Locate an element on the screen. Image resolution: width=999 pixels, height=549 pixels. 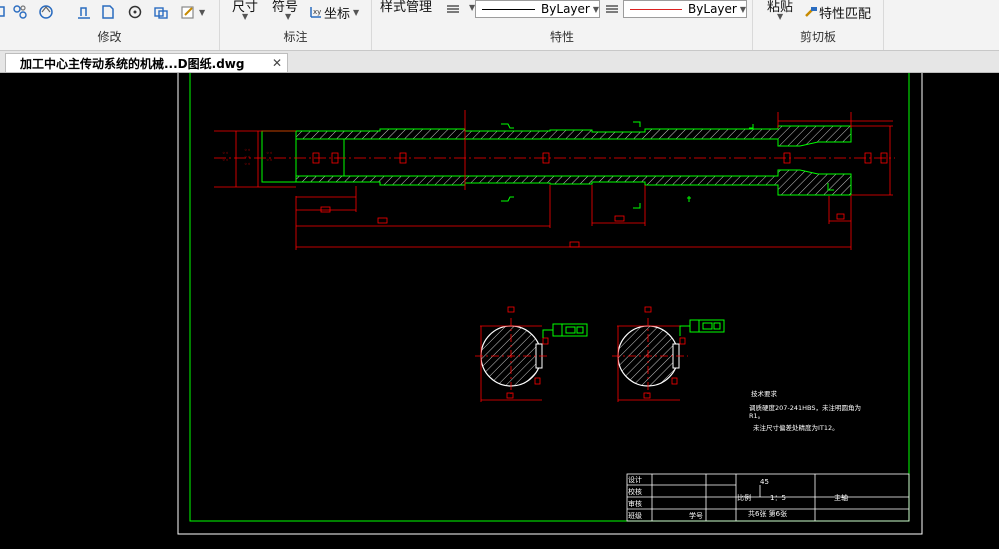
array-icon is located at coordinates (20, 12).